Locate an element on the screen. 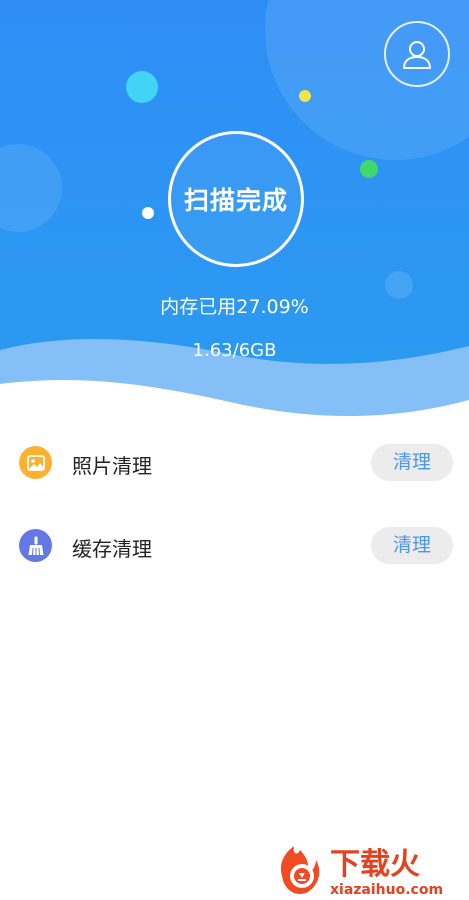 The image size is (469, 900). user-icon is located at coordinates (417, 55).